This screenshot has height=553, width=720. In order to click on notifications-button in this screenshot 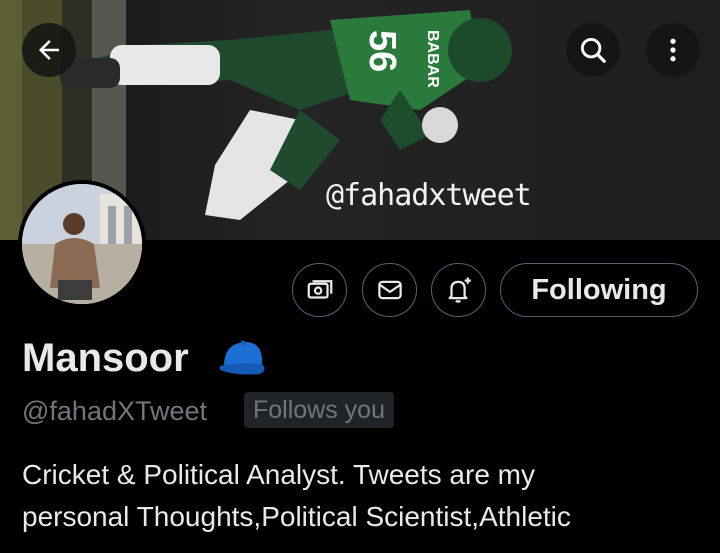, I will do `click(458, 290)`.